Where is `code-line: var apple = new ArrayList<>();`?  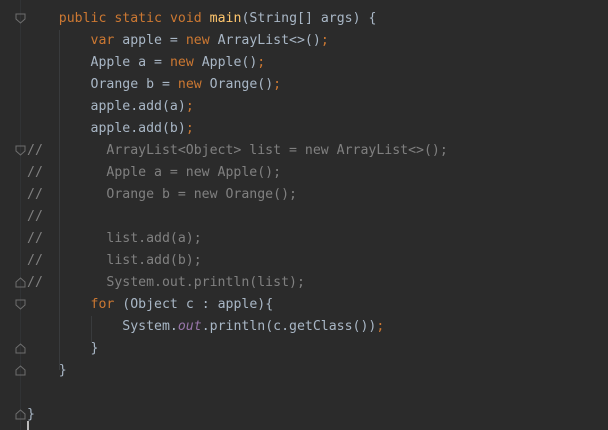
code-line: var apple = new ArrayList<>(); is located at coordinates (178, 41).